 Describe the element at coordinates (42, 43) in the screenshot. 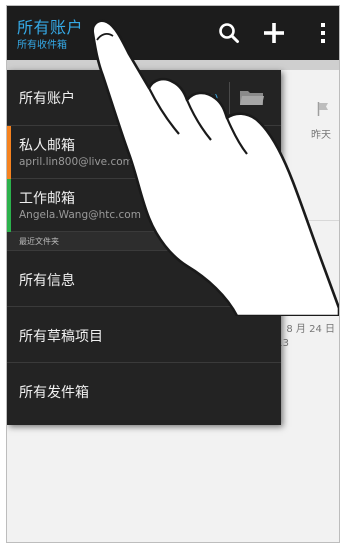

I see `account-selector-subtitle: 所有收件箱` at that location.